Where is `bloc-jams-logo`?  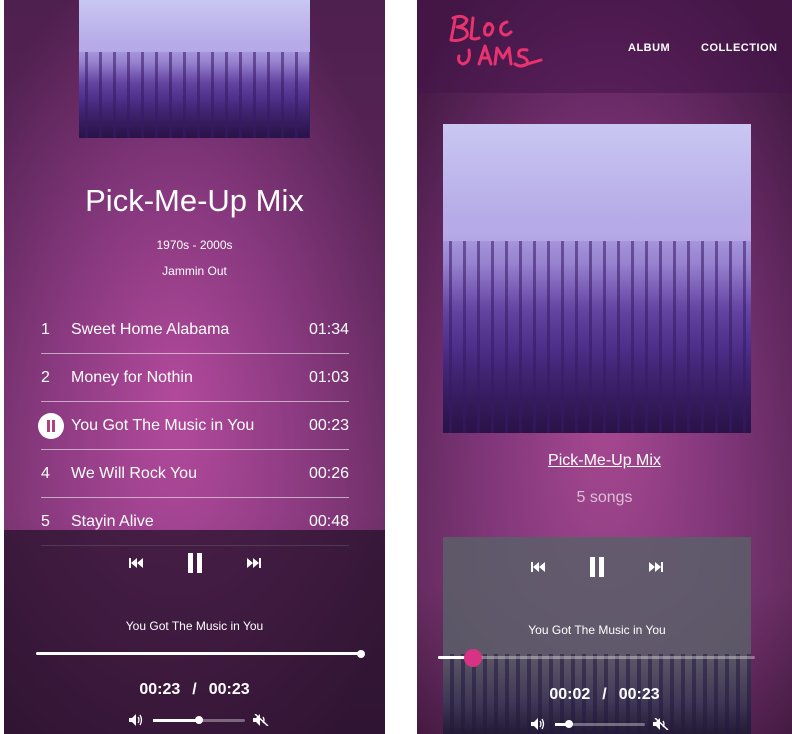
bloc-jams-logo is located at coordinates (495, 42).